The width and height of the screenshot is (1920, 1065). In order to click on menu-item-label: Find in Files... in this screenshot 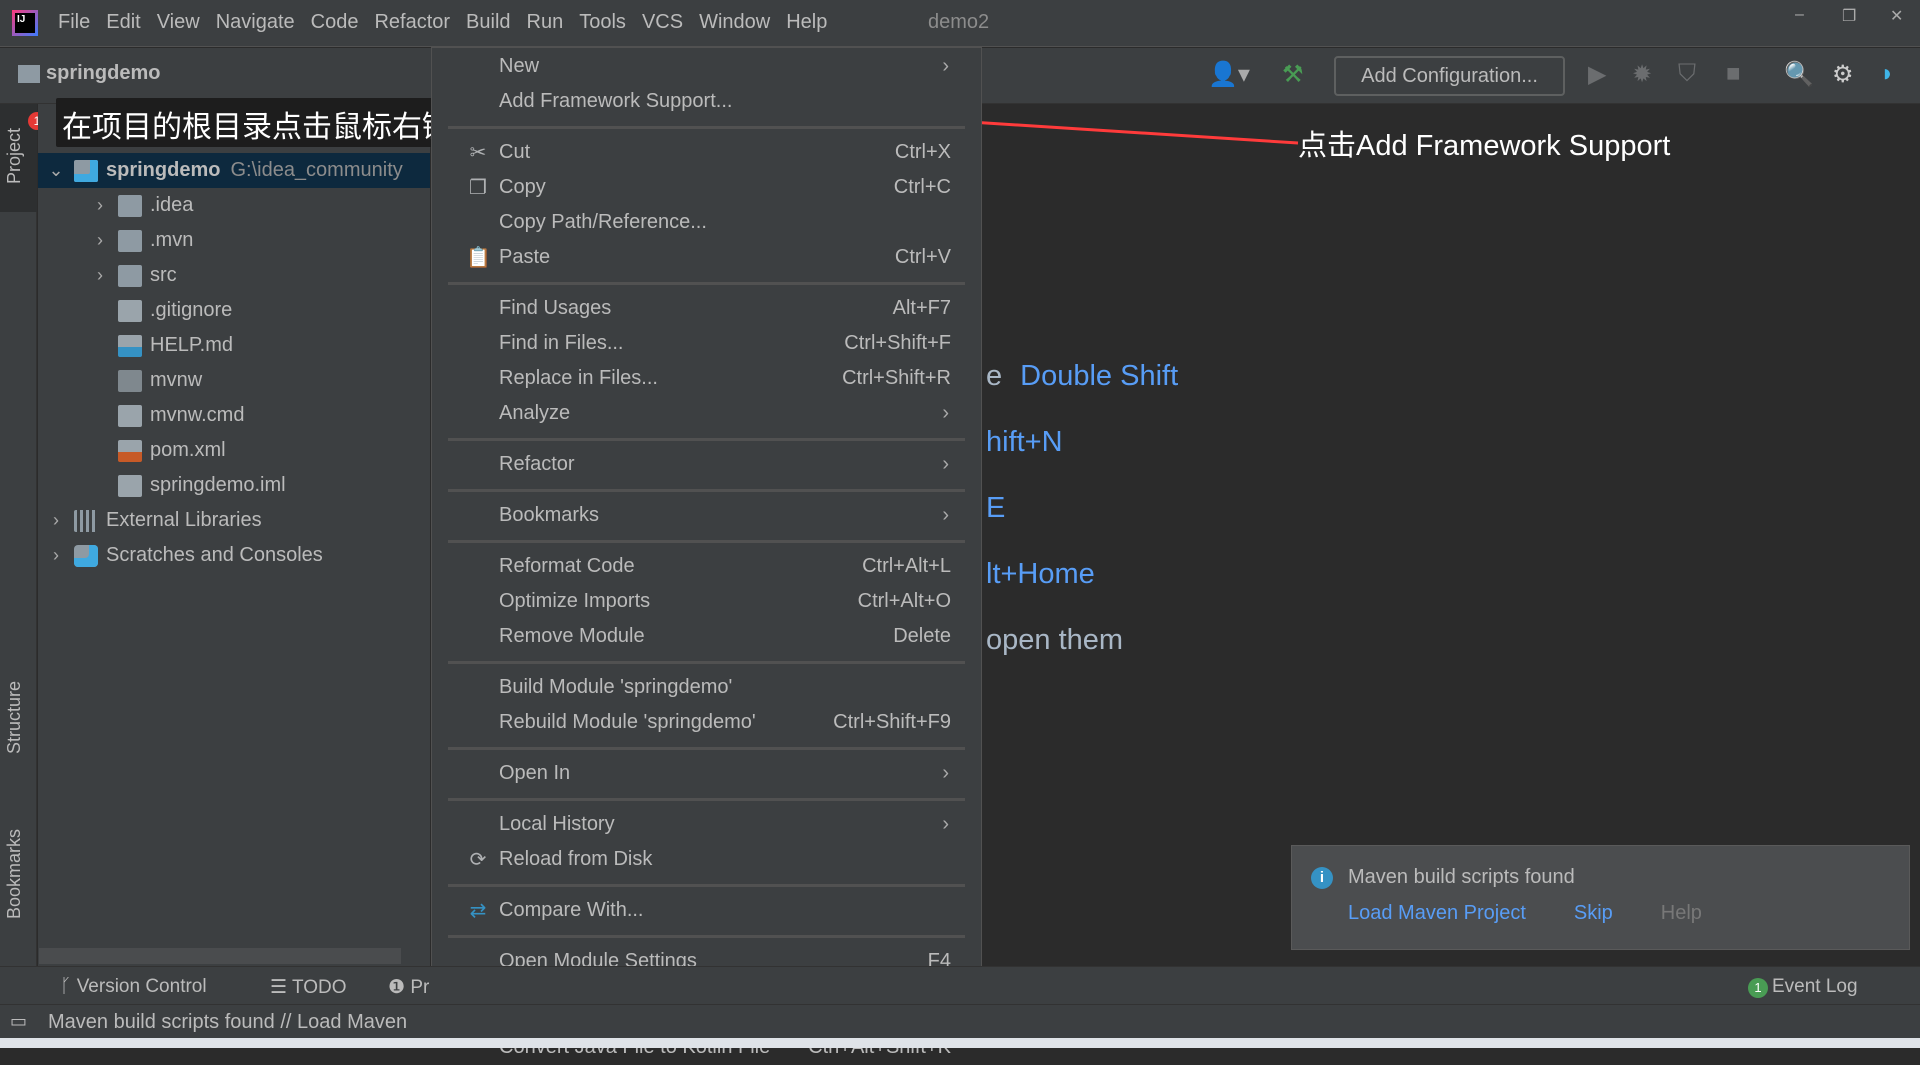, I will do `click(561, 343)`.